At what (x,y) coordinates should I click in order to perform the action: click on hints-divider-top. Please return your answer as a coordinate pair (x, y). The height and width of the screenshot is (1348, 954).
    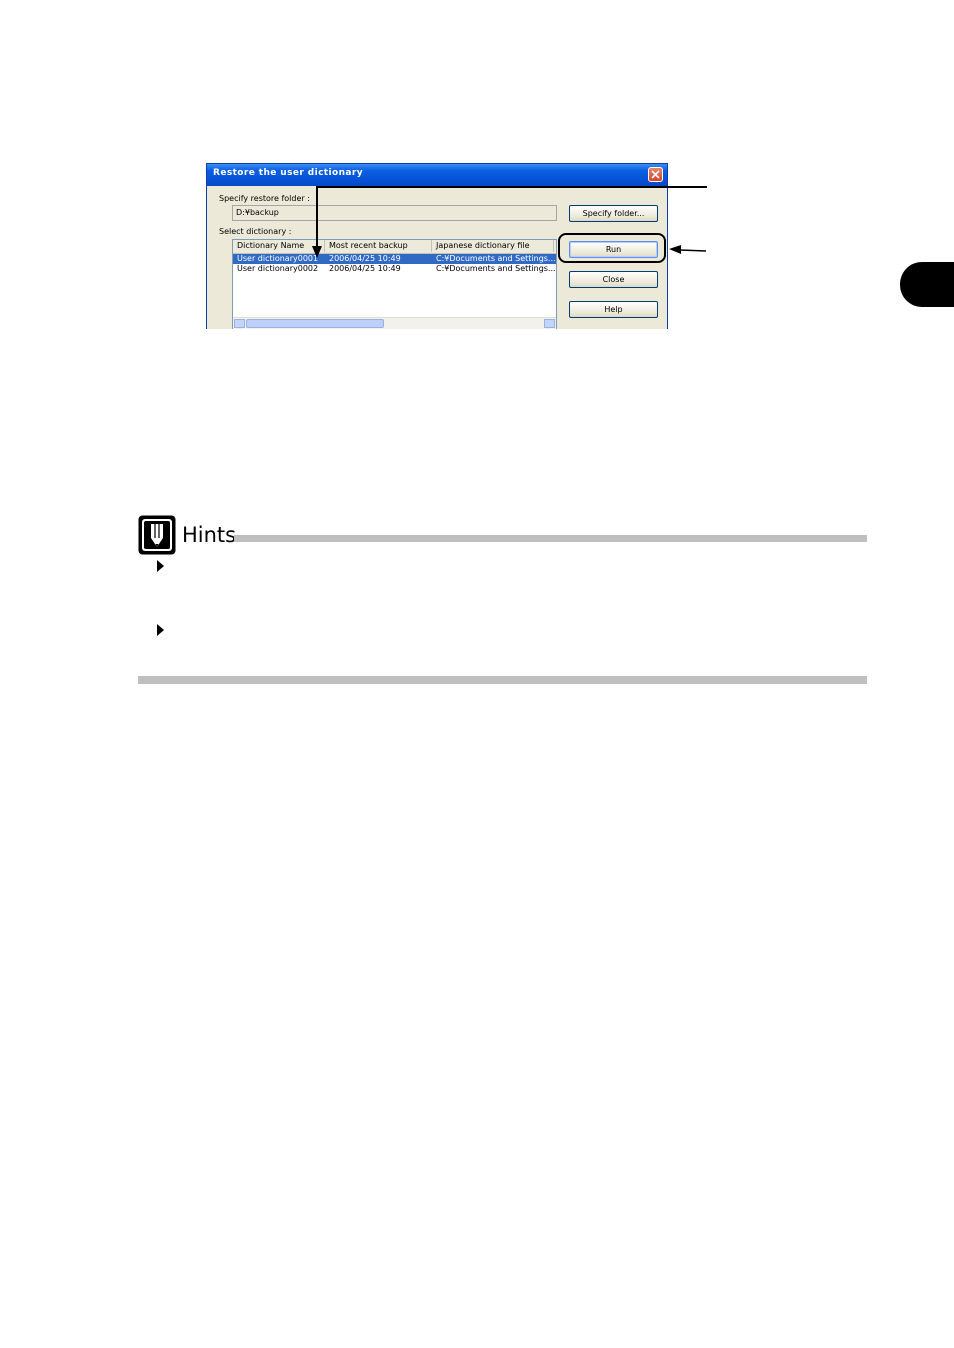
    Looking at the image, I should click on (550, 538).